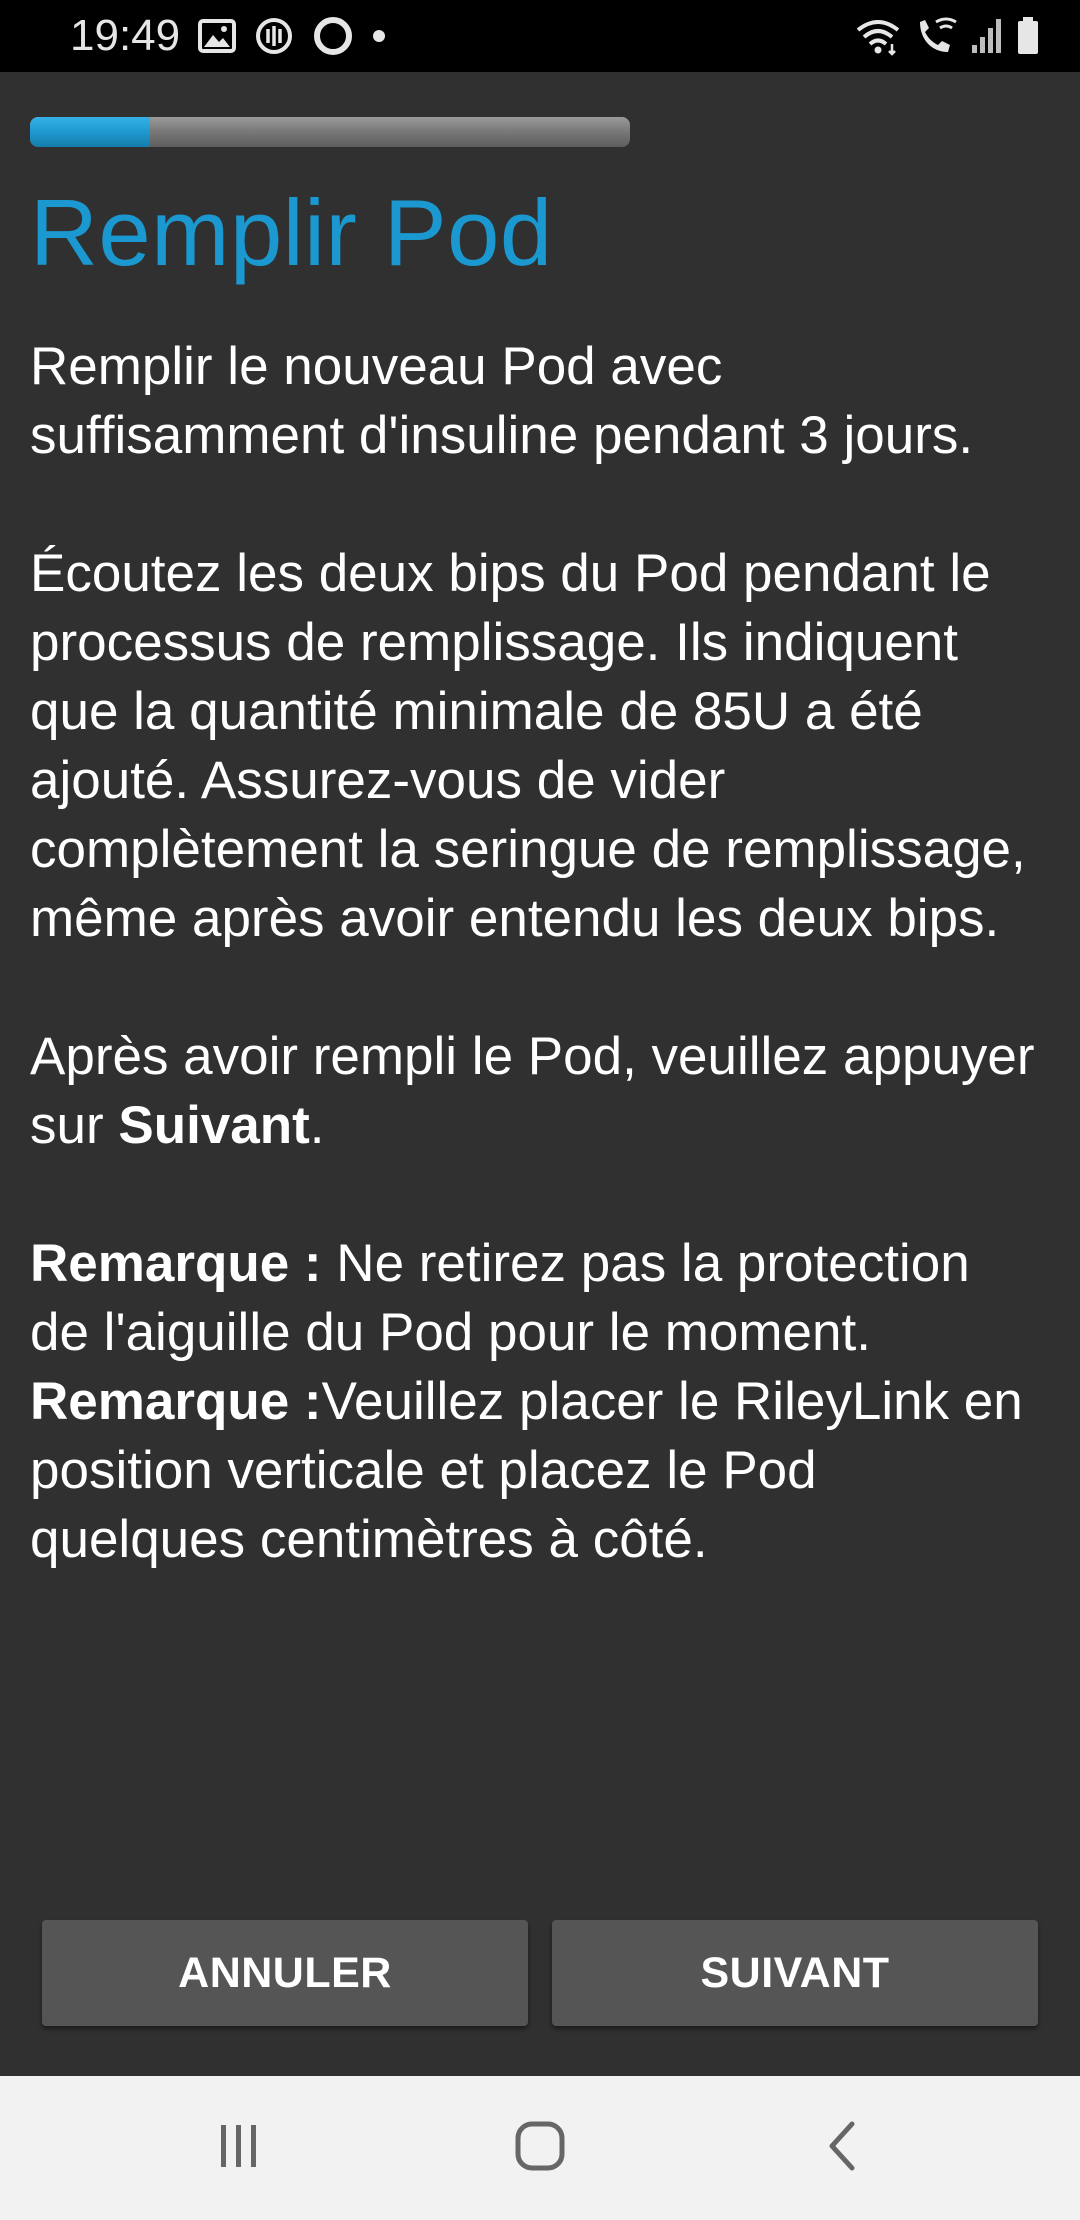 The image size is (1080, 2220). I want to click on back-icon, so click(842, 2148).